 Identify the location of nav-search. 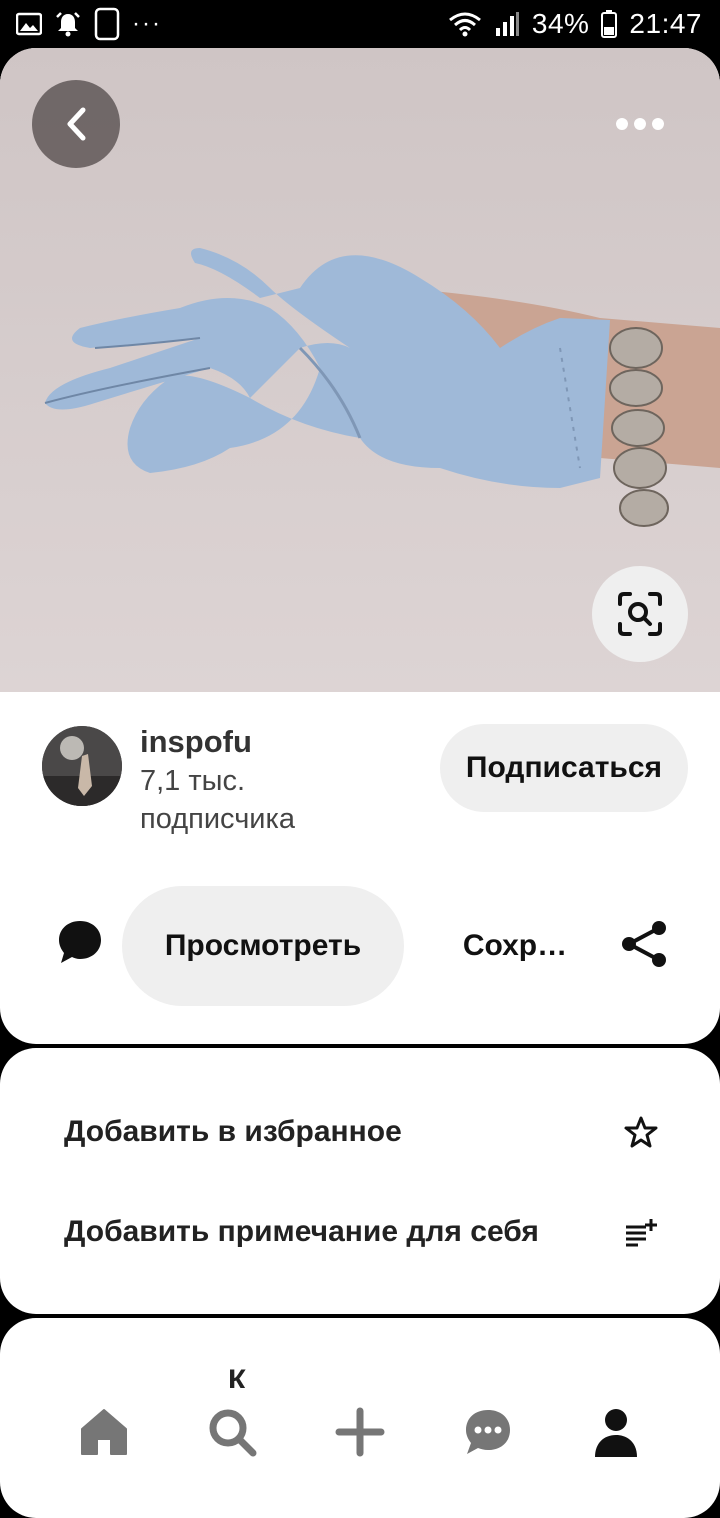
(232, 1432).